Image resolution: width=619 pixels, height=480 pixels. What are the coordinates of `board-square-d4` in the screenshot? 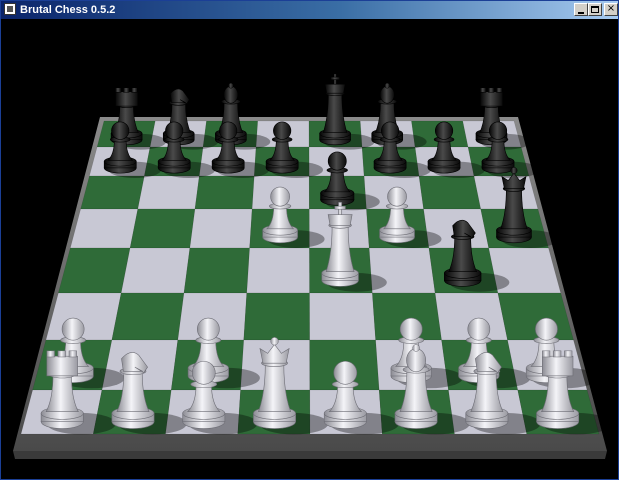 It's located at (278, 270).